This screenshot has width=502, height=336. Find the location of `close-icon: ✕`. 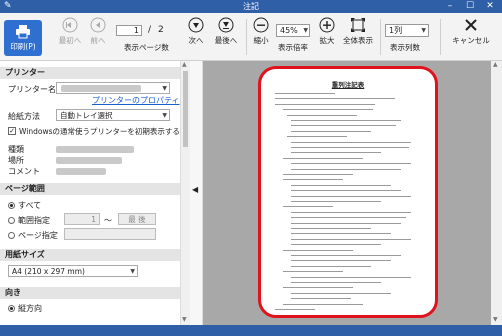

close-icon: ✕ is located at coordinates (490, 6).